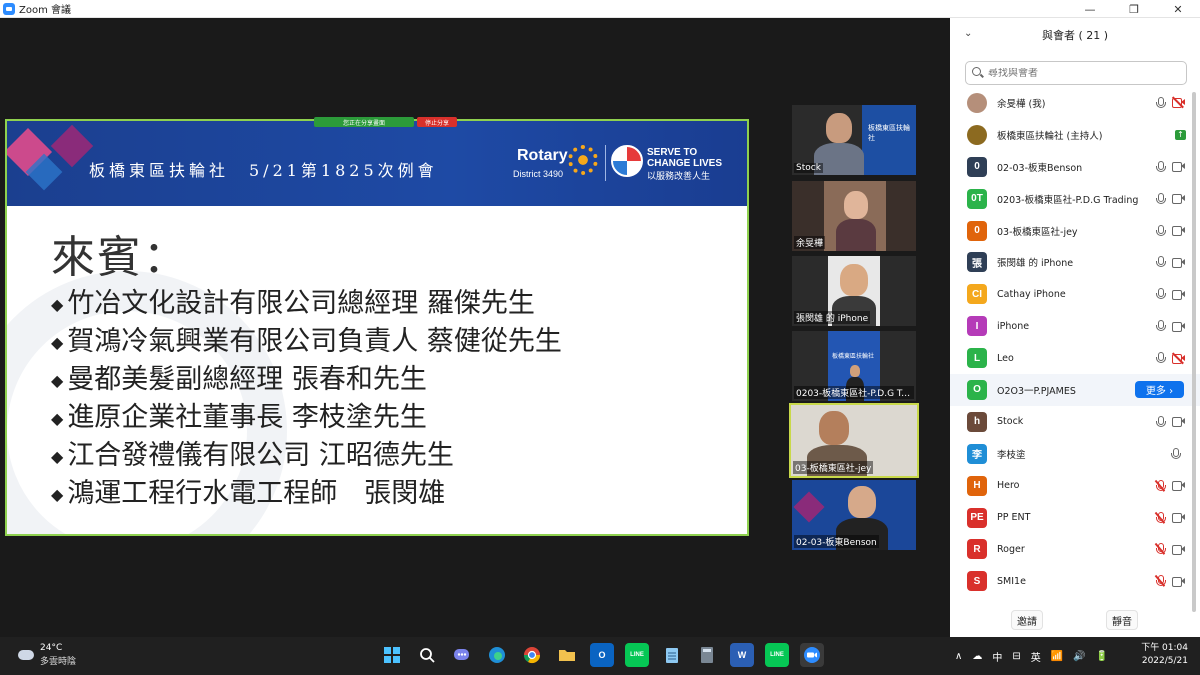  Describe the element at coordinates (364, 122) in the screenshot. I see `sharing-status-pill: 您正在分享畫面` at that location.